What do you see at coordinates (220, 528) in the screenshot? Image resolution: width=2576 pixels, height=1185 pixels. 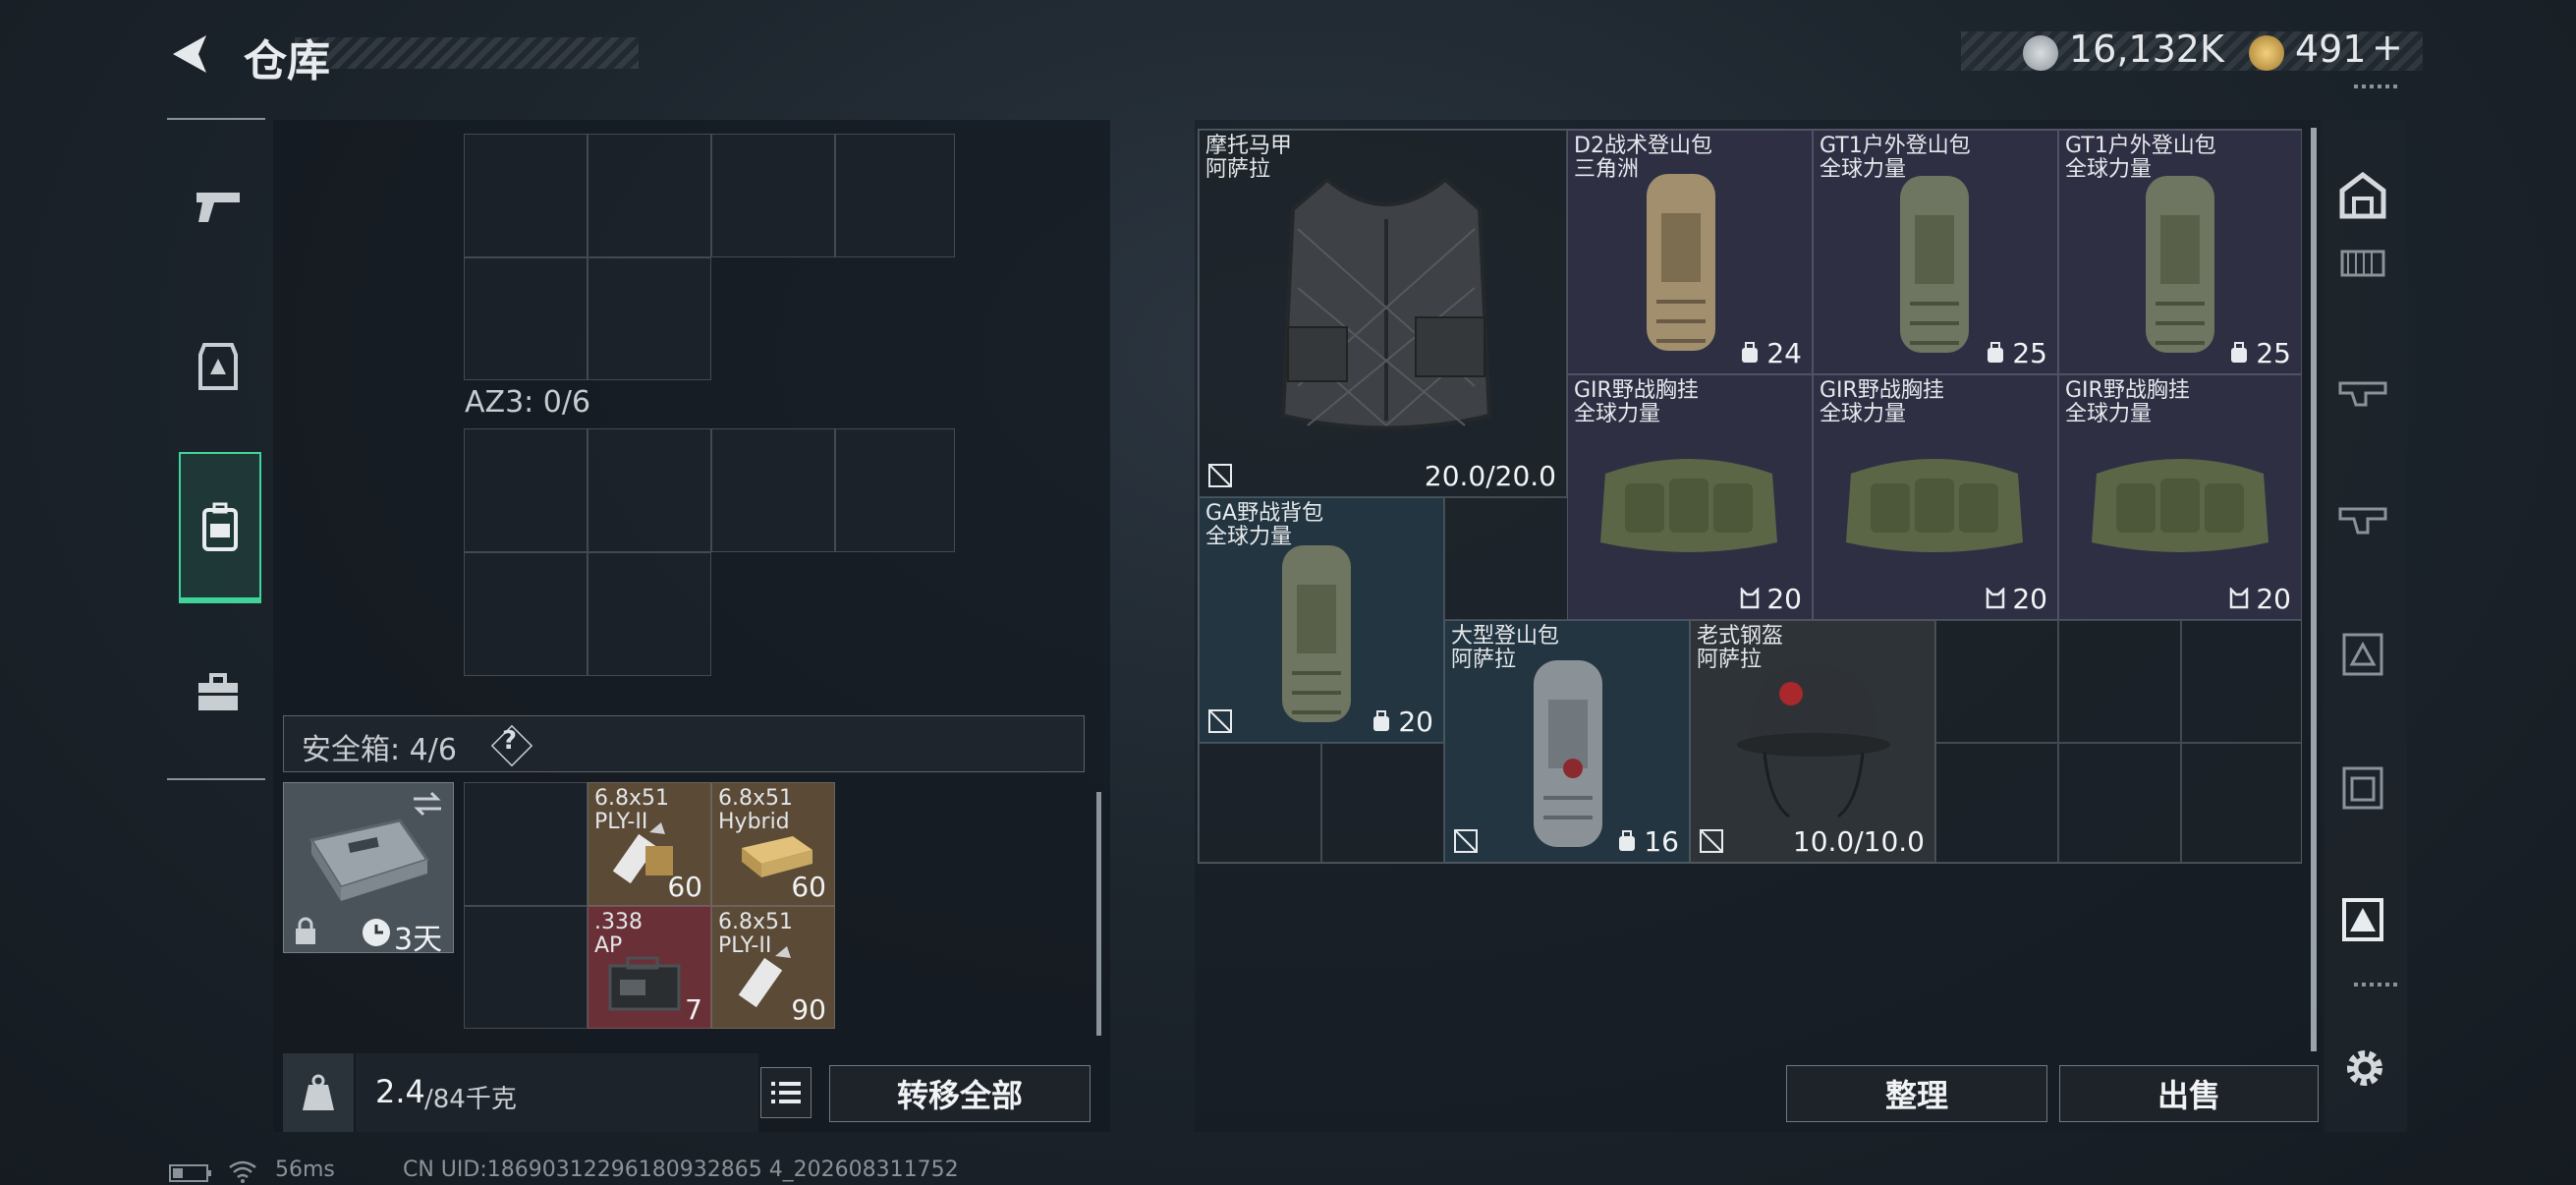 I see `nav-backpack` at bounding box center [220, 528].